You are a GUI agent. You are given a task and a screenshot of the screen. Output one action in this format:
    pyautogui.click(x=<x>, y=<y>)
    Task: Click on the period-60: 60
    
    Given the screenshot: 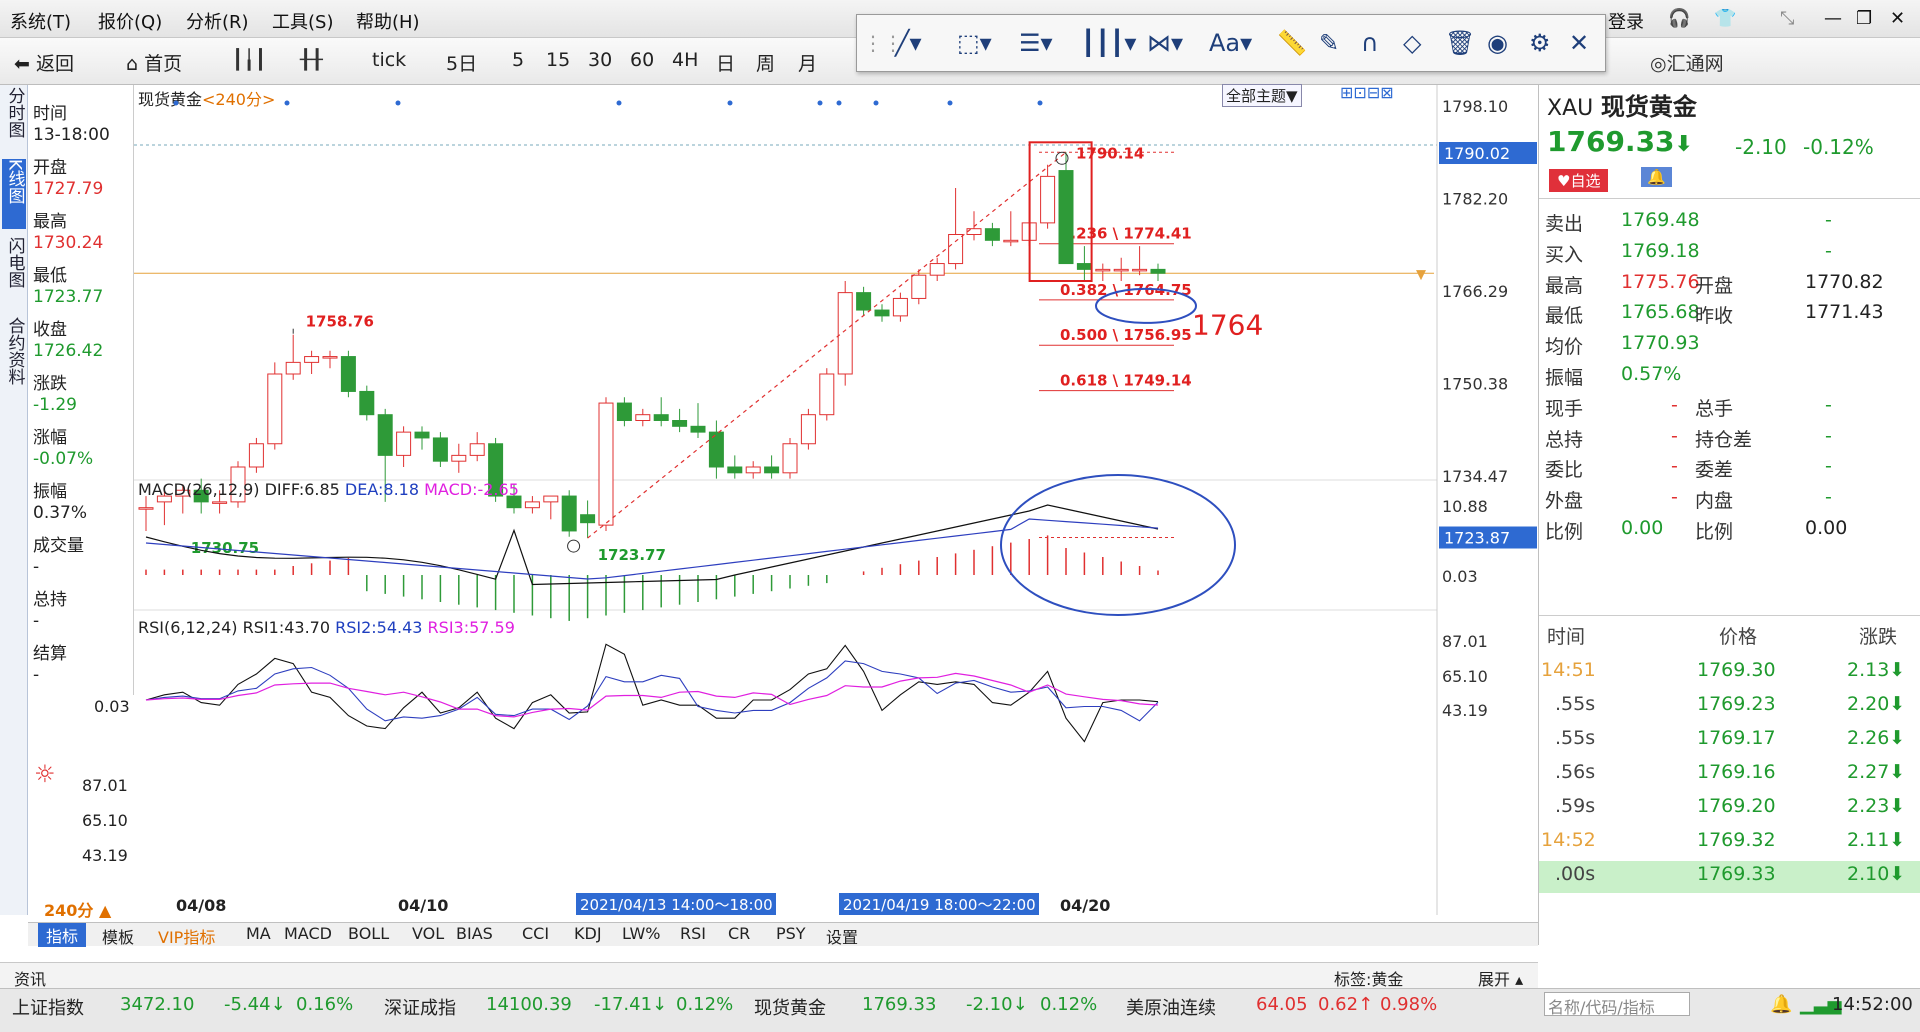 What is the action you would take?
    pyautogui.click(x=642, y=60)
    